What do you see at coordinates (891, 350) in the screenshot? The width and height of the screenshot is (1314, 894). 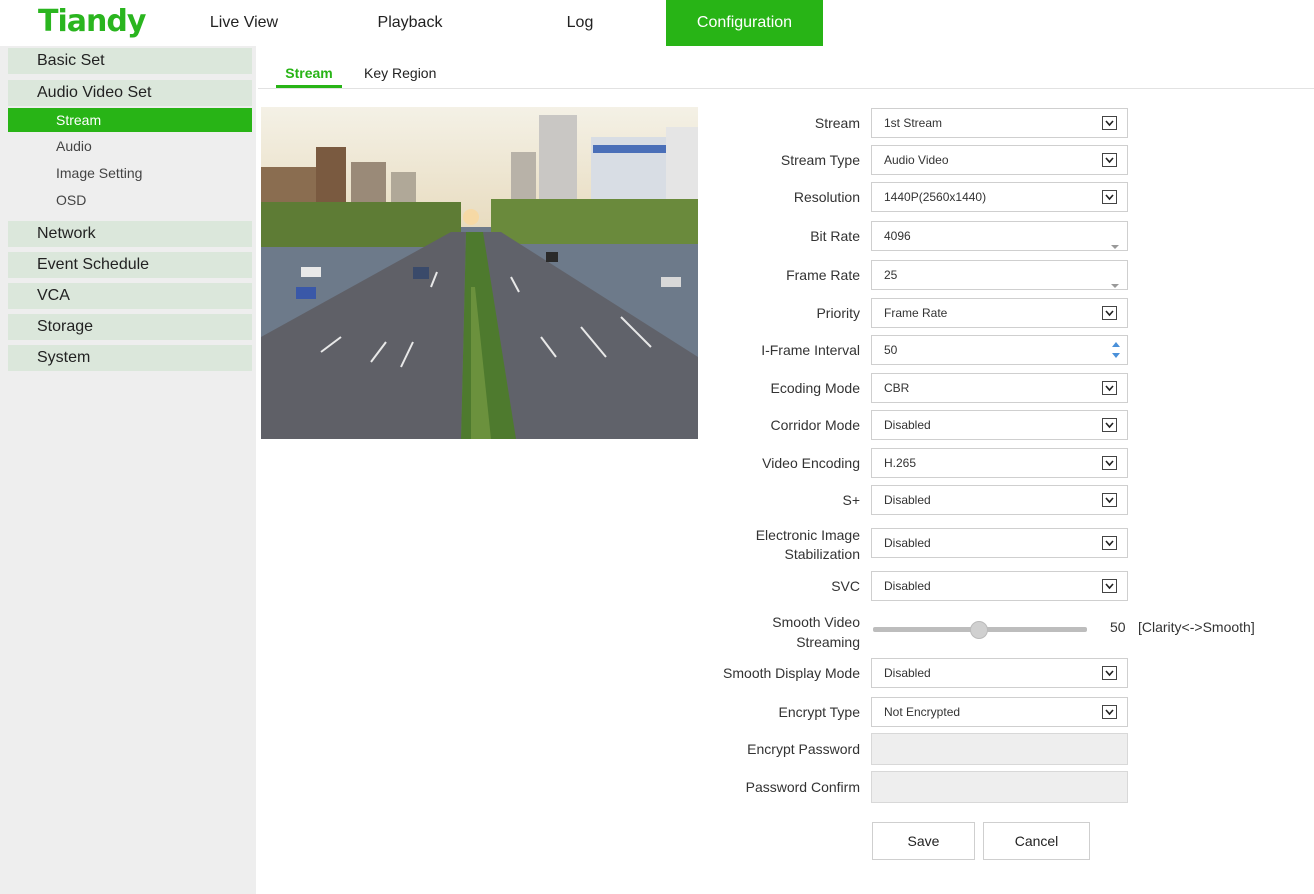 I see `i-frame-interval-value: 50` at bounding box center [891, 350].